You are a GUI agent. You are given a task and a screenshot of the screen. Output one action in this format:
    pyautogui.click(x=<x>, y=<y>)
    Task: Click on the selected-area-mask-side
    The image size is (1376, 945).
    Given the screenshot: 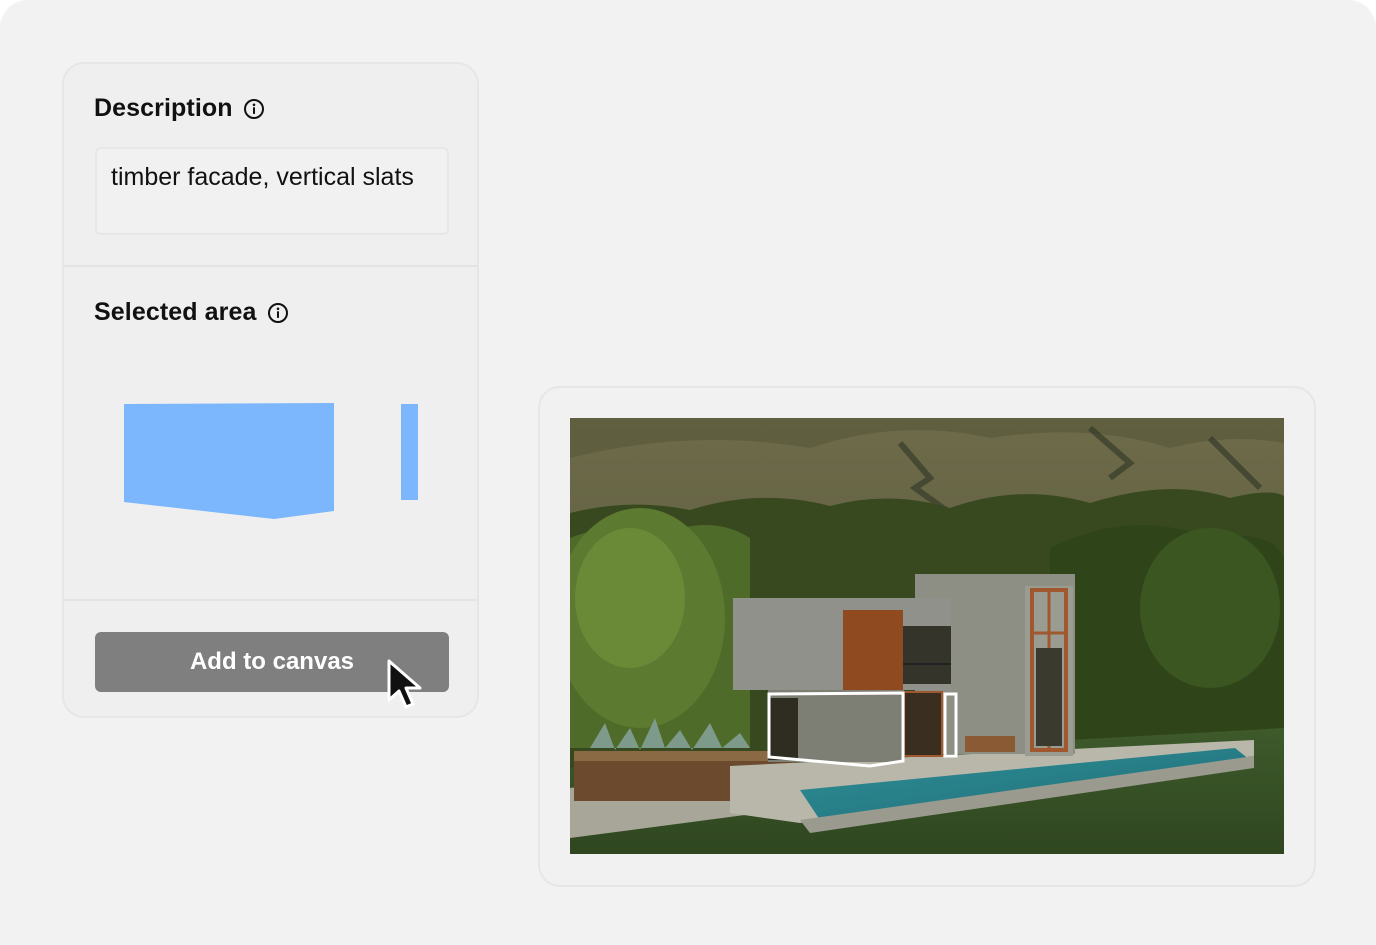 What is the action you would take?
    pyautogui.click(x=409, y=452)
    